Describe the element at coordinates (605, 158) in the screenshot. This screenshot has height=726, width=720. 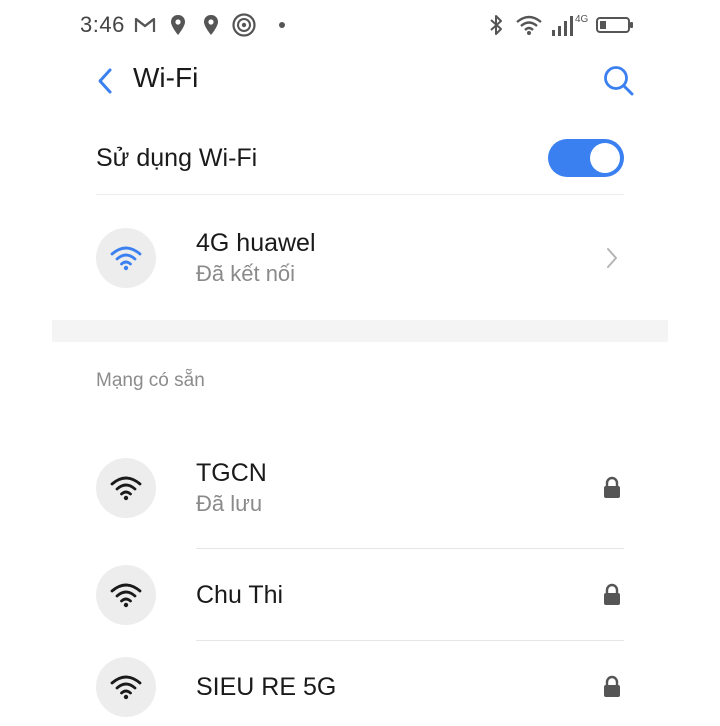
I see `toggle-knob` at that location.